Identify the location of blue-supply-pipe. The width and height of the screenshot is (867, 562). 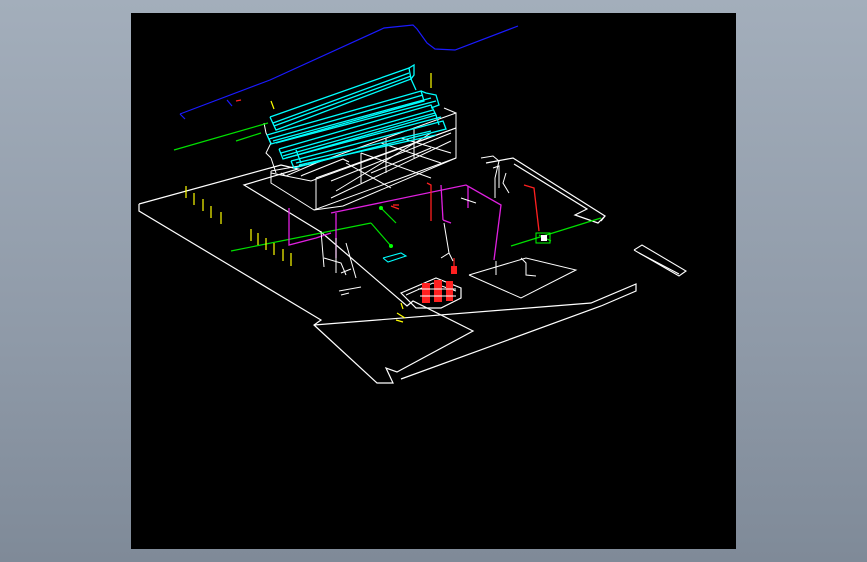
(349, 72).